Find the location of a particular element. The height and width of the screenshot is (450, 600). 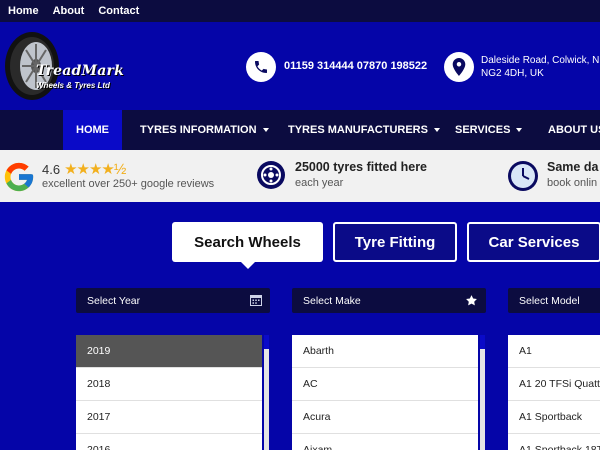

nav-tyres-manufacturers-label: TYRES MANUFACTURERS is located at coordinates (358, 130).